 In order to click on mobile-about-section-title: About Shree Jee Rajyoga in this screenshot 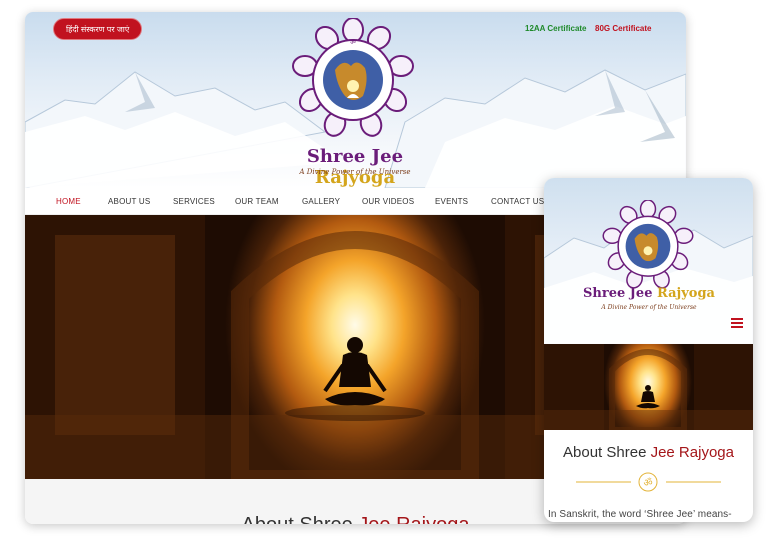, I will do `click(648, 452)`.